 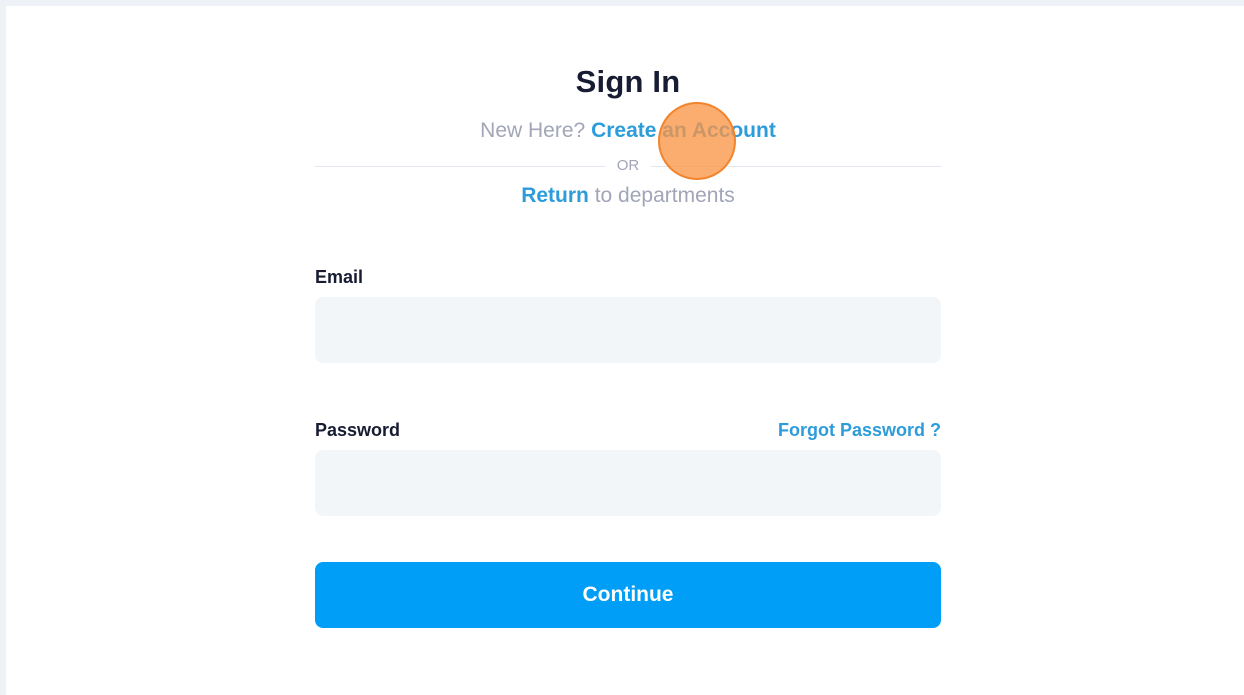 What do you see at coordinates (628, 330) in the screenshot?
I see `email-field` at bounding box center [628, 330].